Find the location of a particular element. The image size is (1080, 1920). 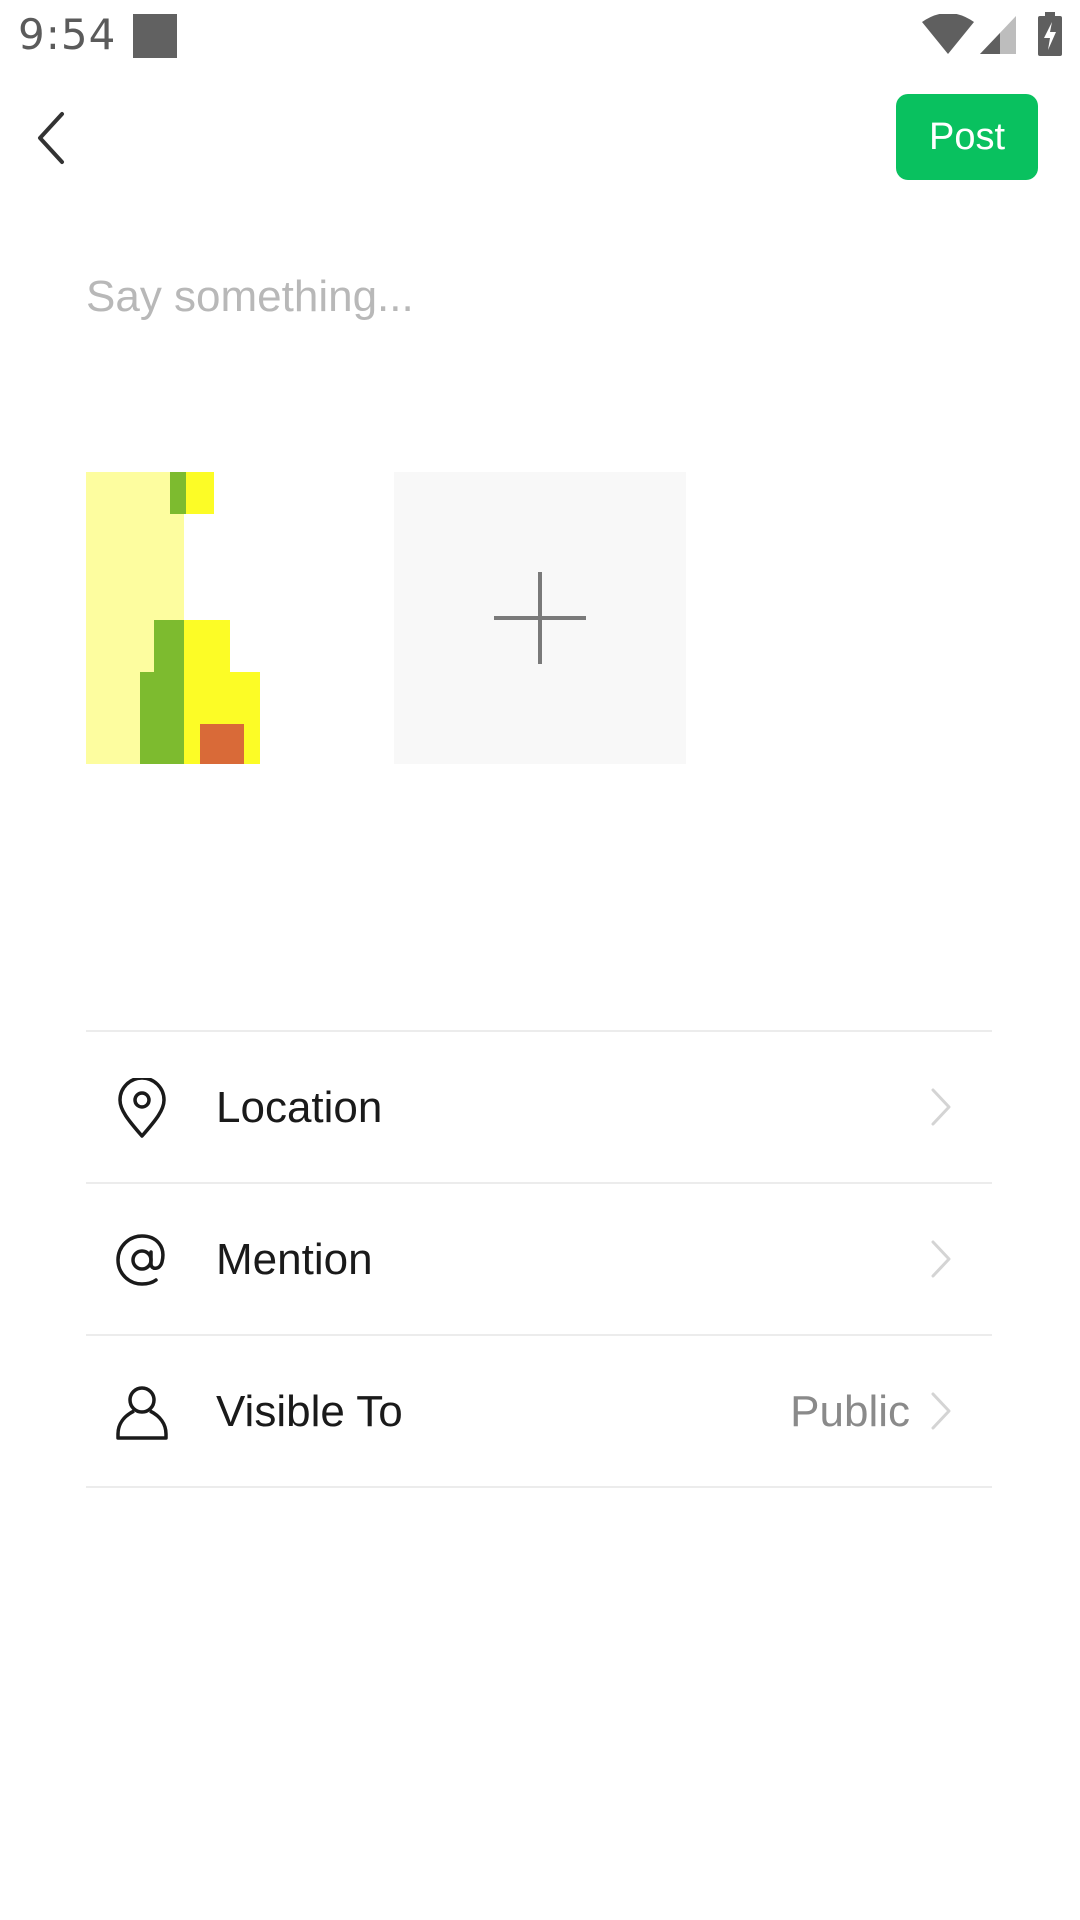

image-thumbnail is located at coordinates (173, 618).